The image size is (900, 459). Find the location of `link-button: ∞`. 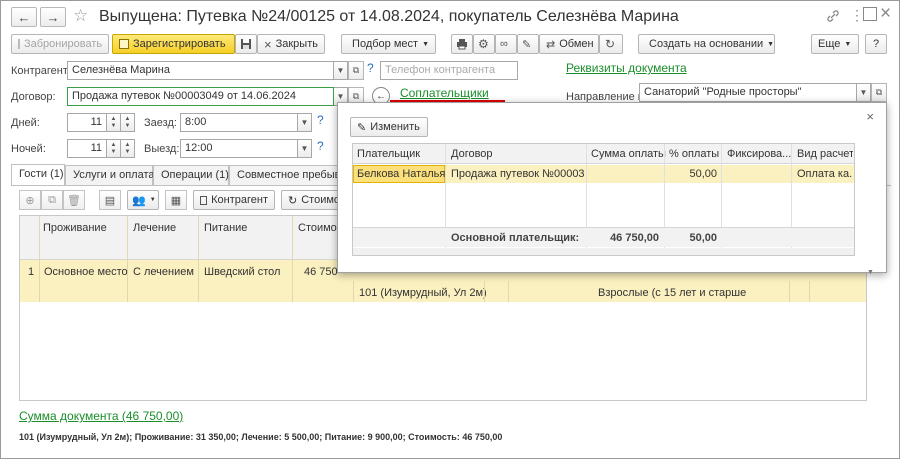

link-button: ∞ is located at coordinates (506, 44).